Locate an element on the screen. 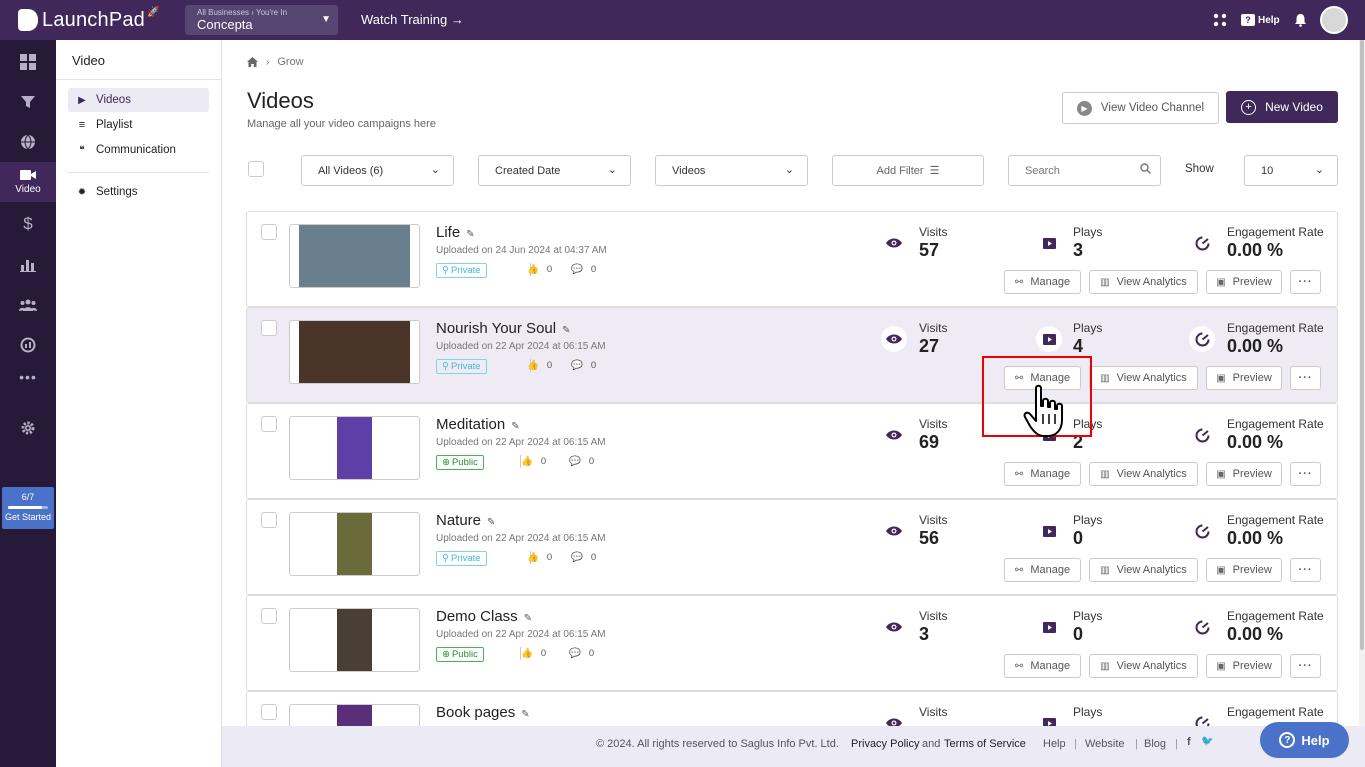 This screenshot has height=767, width=1365. type-dropdown: Videos ⌄ is located at coordinates (731, 170).